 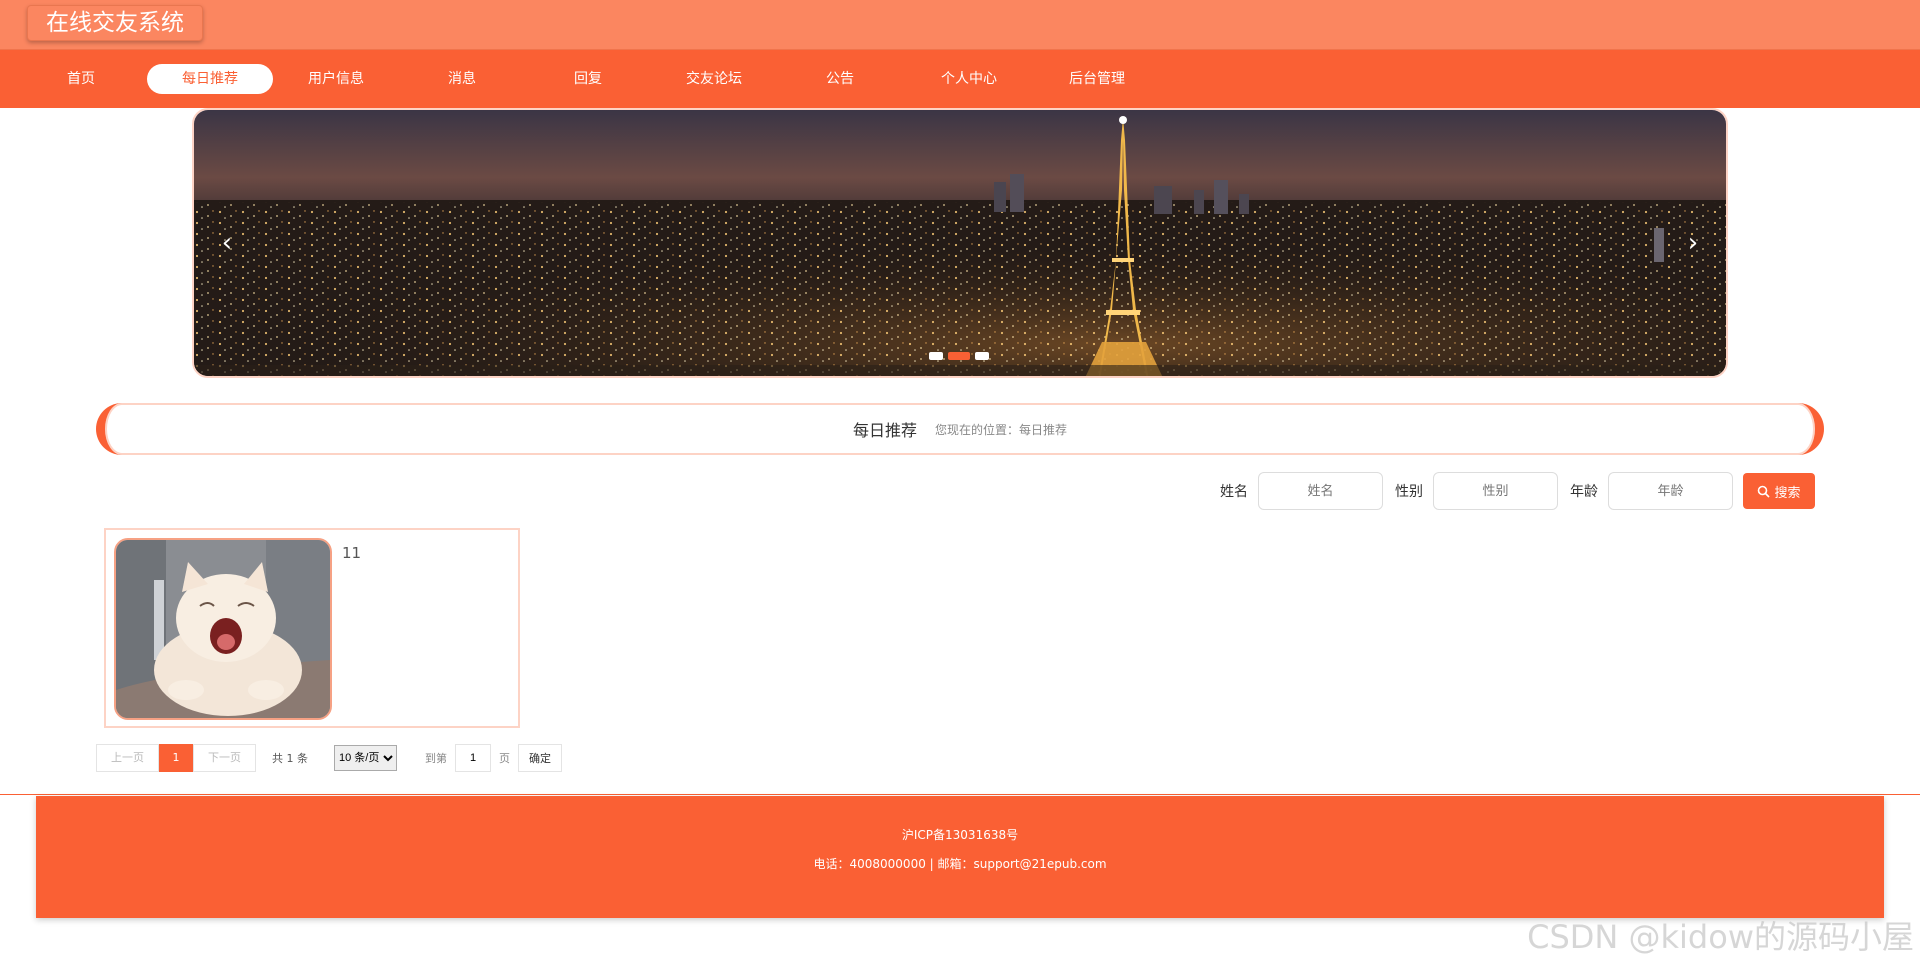 I want to click on nav-item-announcement: 公告, so click(x=840, y=79).